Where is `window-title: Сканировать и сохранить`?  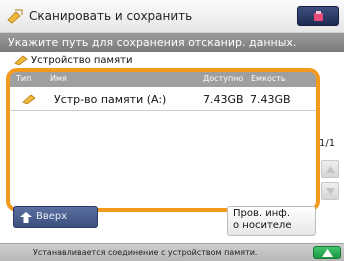 window-title: Сканировать и сохранить is located at coordinates (111, 16).